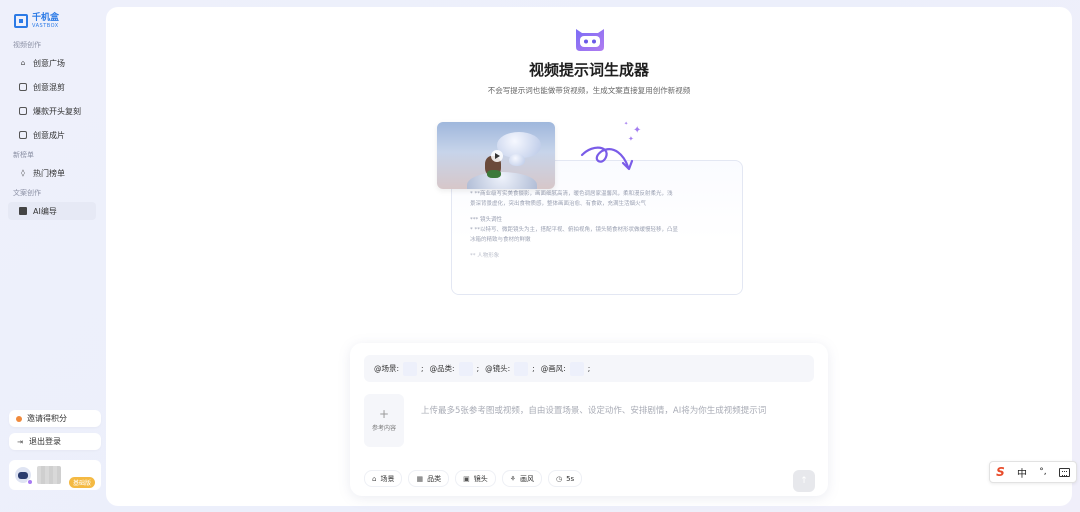 This screenshot has height=512, width=1080. What do you see at coordinates (23, 211) in the screenshot?
I see `ai-director-icon` at bounding box center [23, 211].